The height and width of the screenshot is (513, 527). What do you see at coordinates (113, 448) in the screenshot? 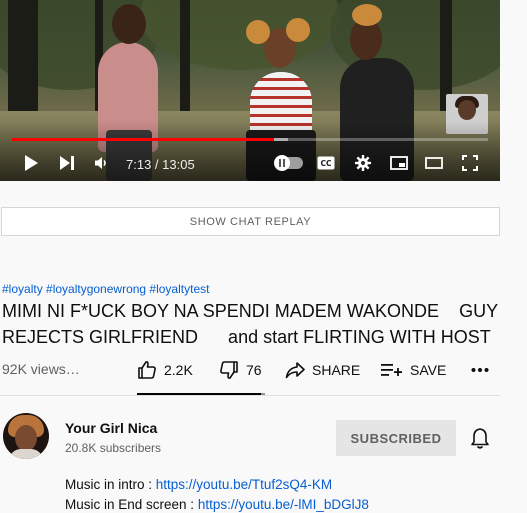
I see `subscriber-count: 20.8K subscribers` at bounding box center [113, 448].